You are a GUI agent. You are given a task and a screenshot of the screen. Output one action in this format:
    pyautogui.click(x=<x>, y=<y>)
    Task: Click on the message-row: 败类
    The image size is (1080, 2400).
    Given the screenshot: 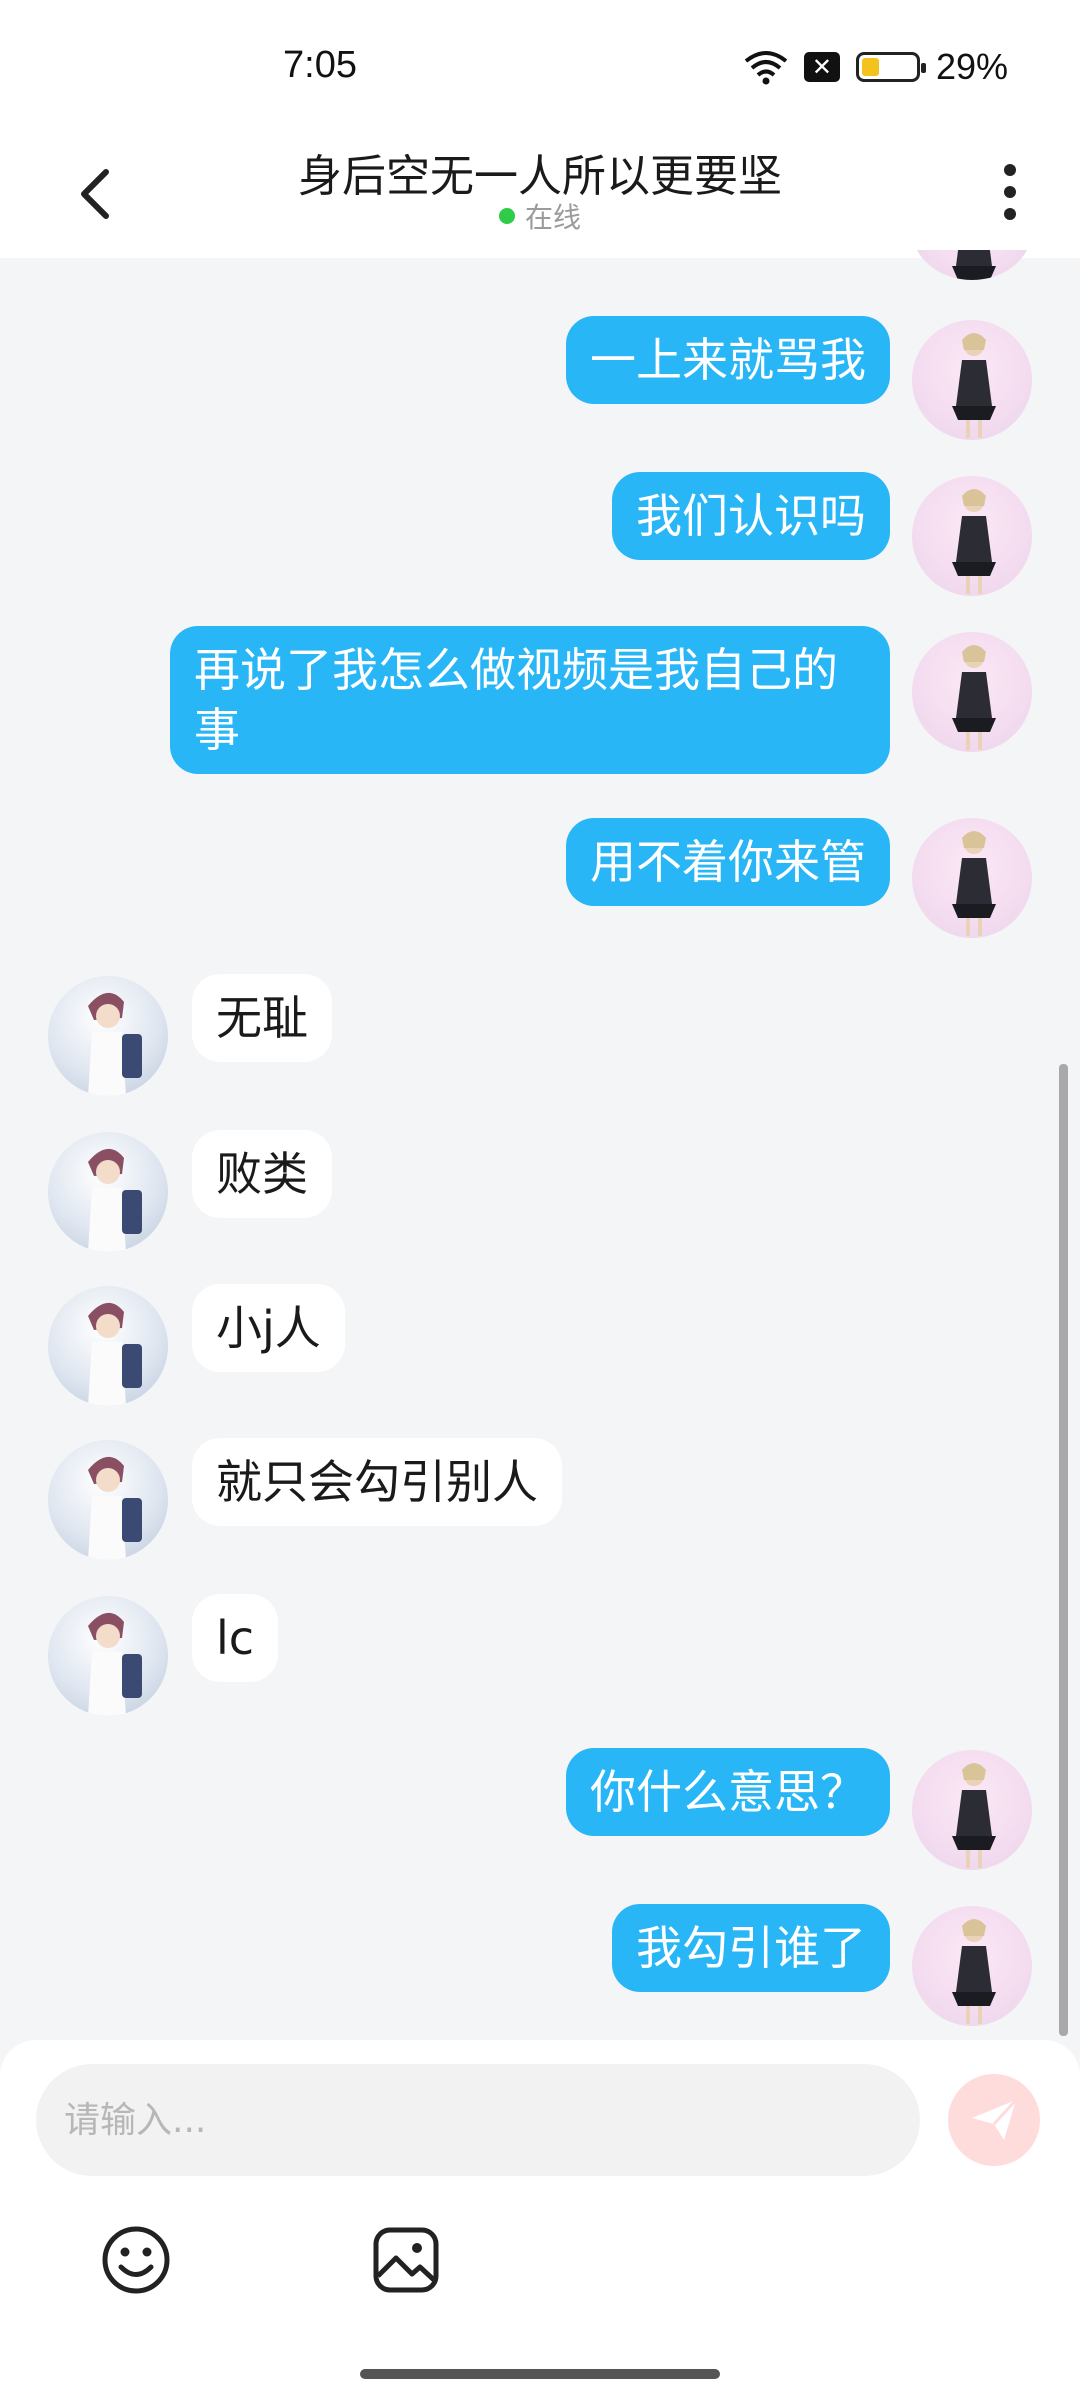 What is the action you would take?
    pyautogui.click(x=540, y=1191)
    